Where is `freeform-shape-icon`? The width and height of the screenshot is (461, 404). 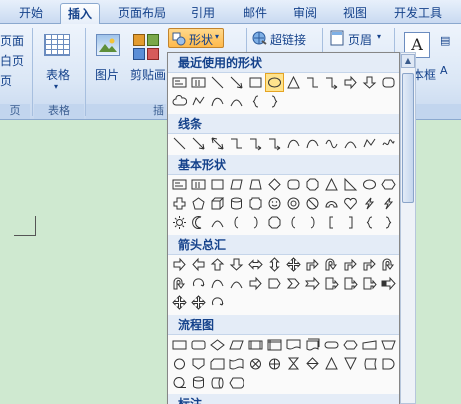 freeform-shape-icon is located at coordinates (198, 101).